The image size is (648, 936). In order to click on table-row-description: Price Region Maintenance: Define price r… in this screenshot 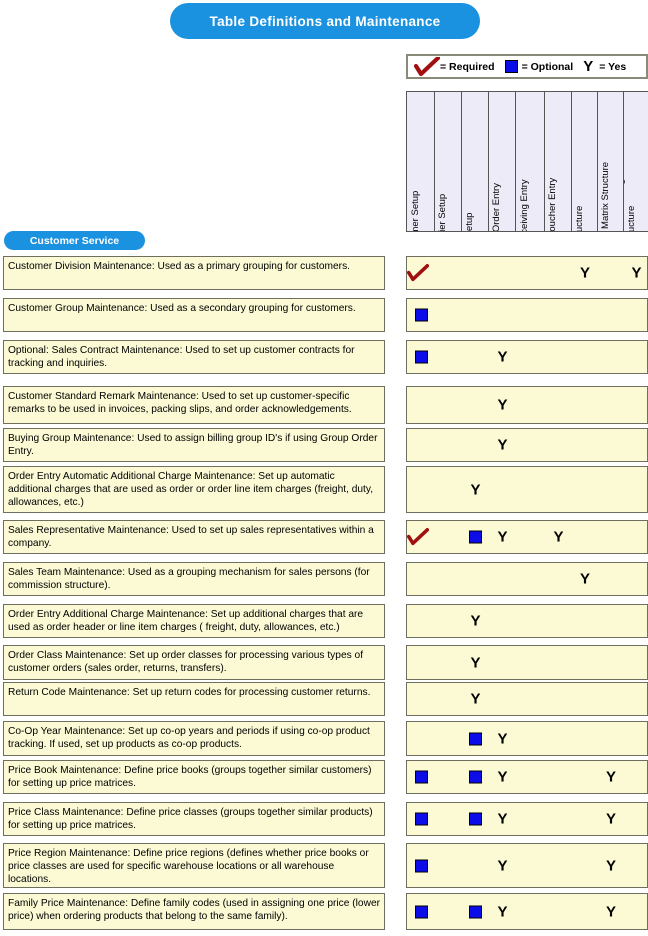, I will do `click(194, 865)`.